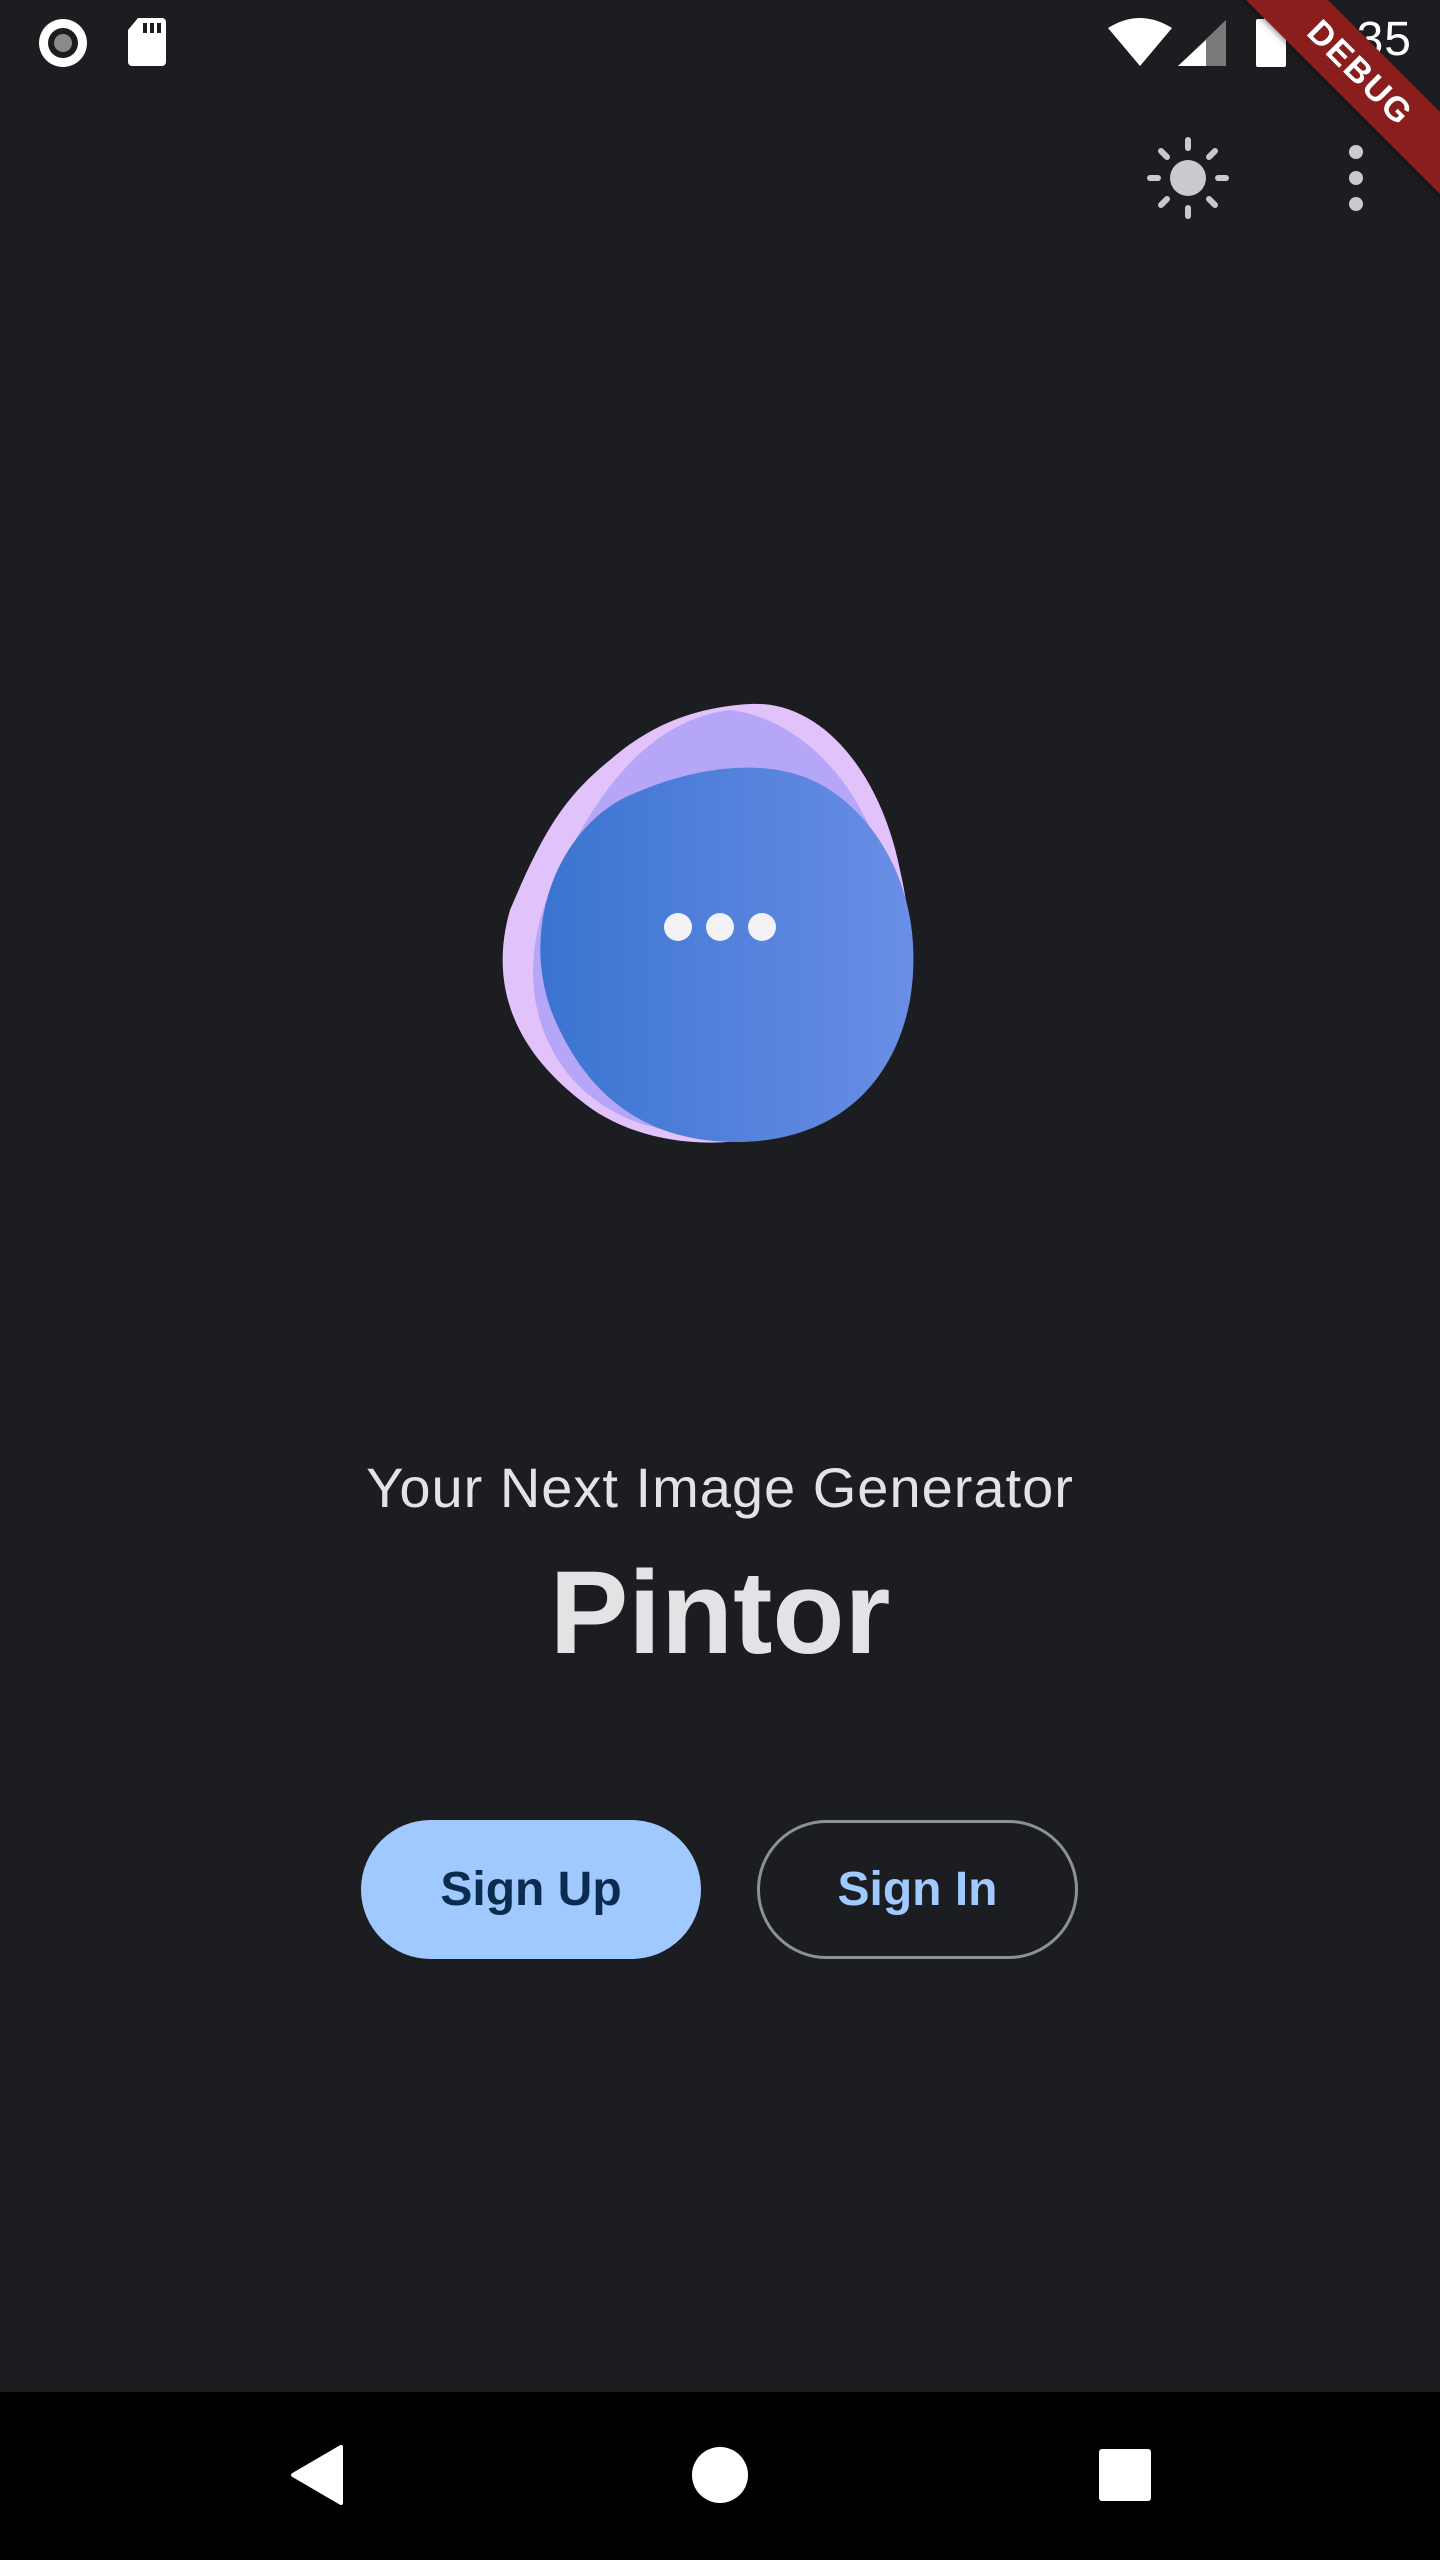  What do you see at coordinates (720, 1487) in the screenshot?
I see `app-subtitle: Your Next Image Generator` at bounding box center [720, 1487].